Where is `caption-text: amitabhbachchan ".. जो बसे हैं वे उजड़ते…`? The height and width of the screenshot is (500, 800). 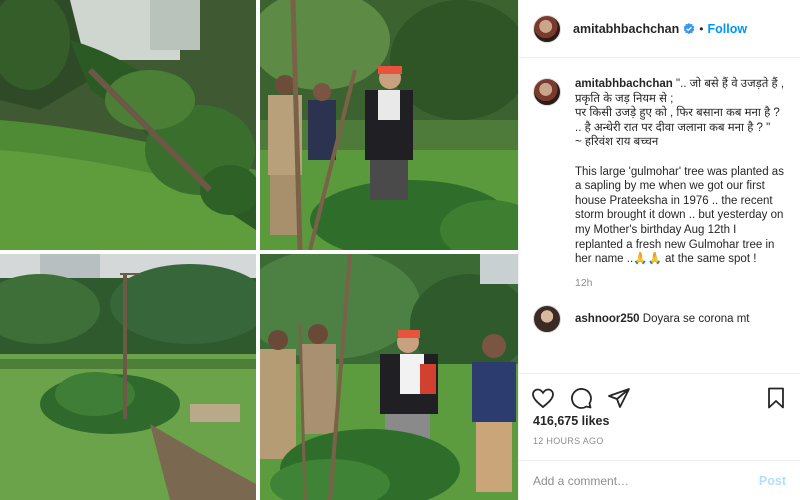
caption-text: amitabhbachchan ".. जो बसे हैं वे उजड़ते… is located at coordinates (680, 172).